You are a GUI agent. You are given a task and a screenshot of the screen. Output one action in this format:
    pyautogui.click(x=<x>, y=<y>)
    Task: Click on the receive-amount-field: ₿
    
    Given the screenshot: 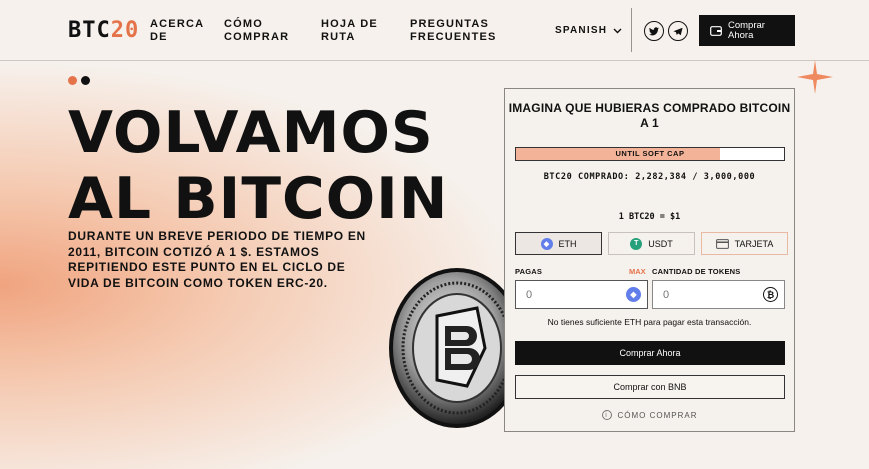 What is the action you would take?
    pyautogui.click(x=718, y=294)
    